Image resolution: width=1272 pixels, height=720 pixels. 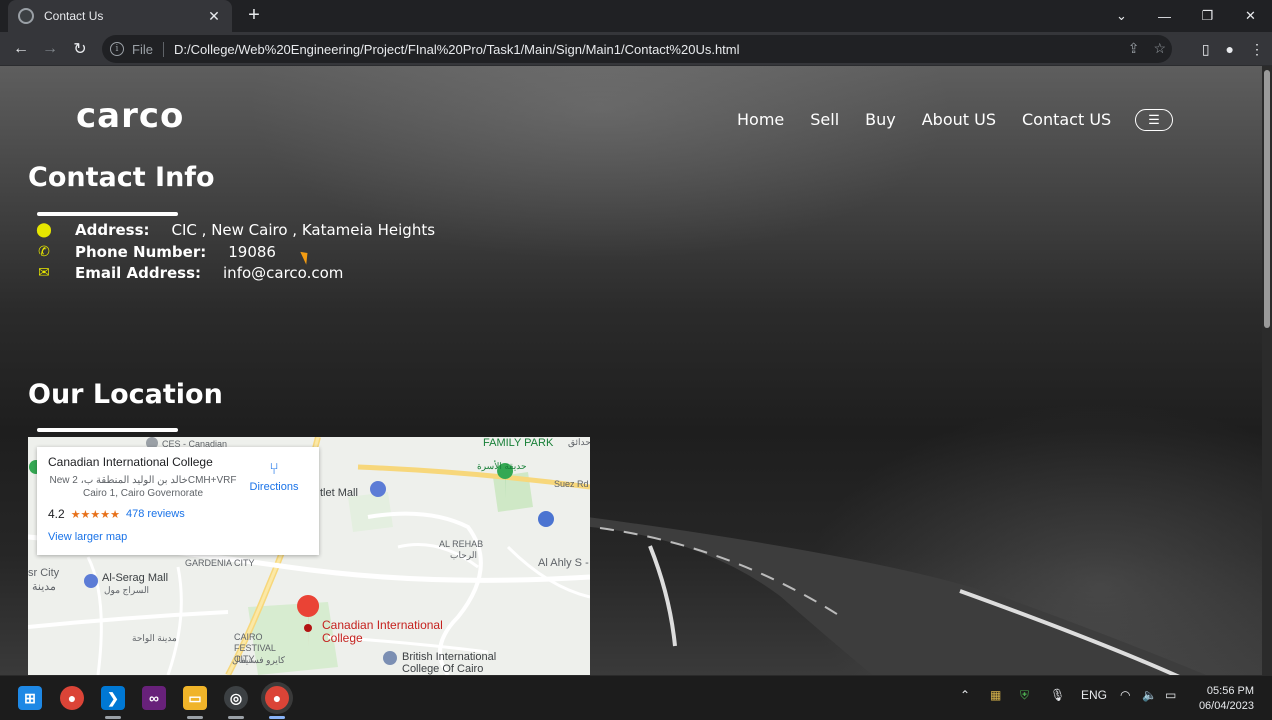 What do you see at coordinates (56, 514) in the screenshot?
I see `place-rating-value: 4.2` at bounding box center [56, 514].